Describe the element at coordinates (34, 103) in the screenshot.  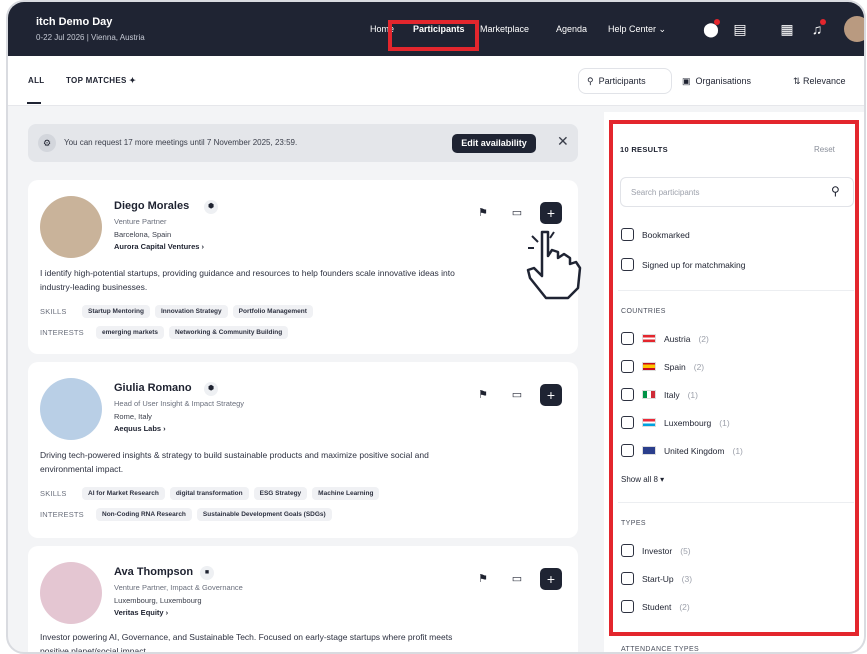
I see `tab-all-underline` at that location.